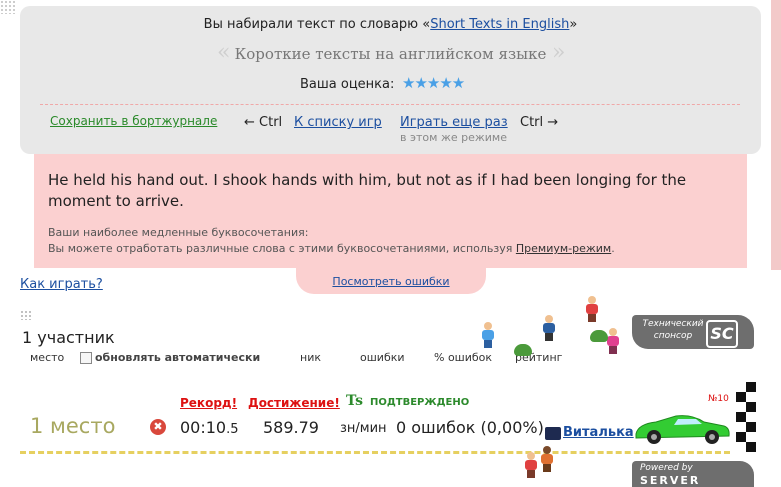  Describe the element at coordinates (670, 480) in the screenshot. I see `powered-server-text: SERVER` at that location.